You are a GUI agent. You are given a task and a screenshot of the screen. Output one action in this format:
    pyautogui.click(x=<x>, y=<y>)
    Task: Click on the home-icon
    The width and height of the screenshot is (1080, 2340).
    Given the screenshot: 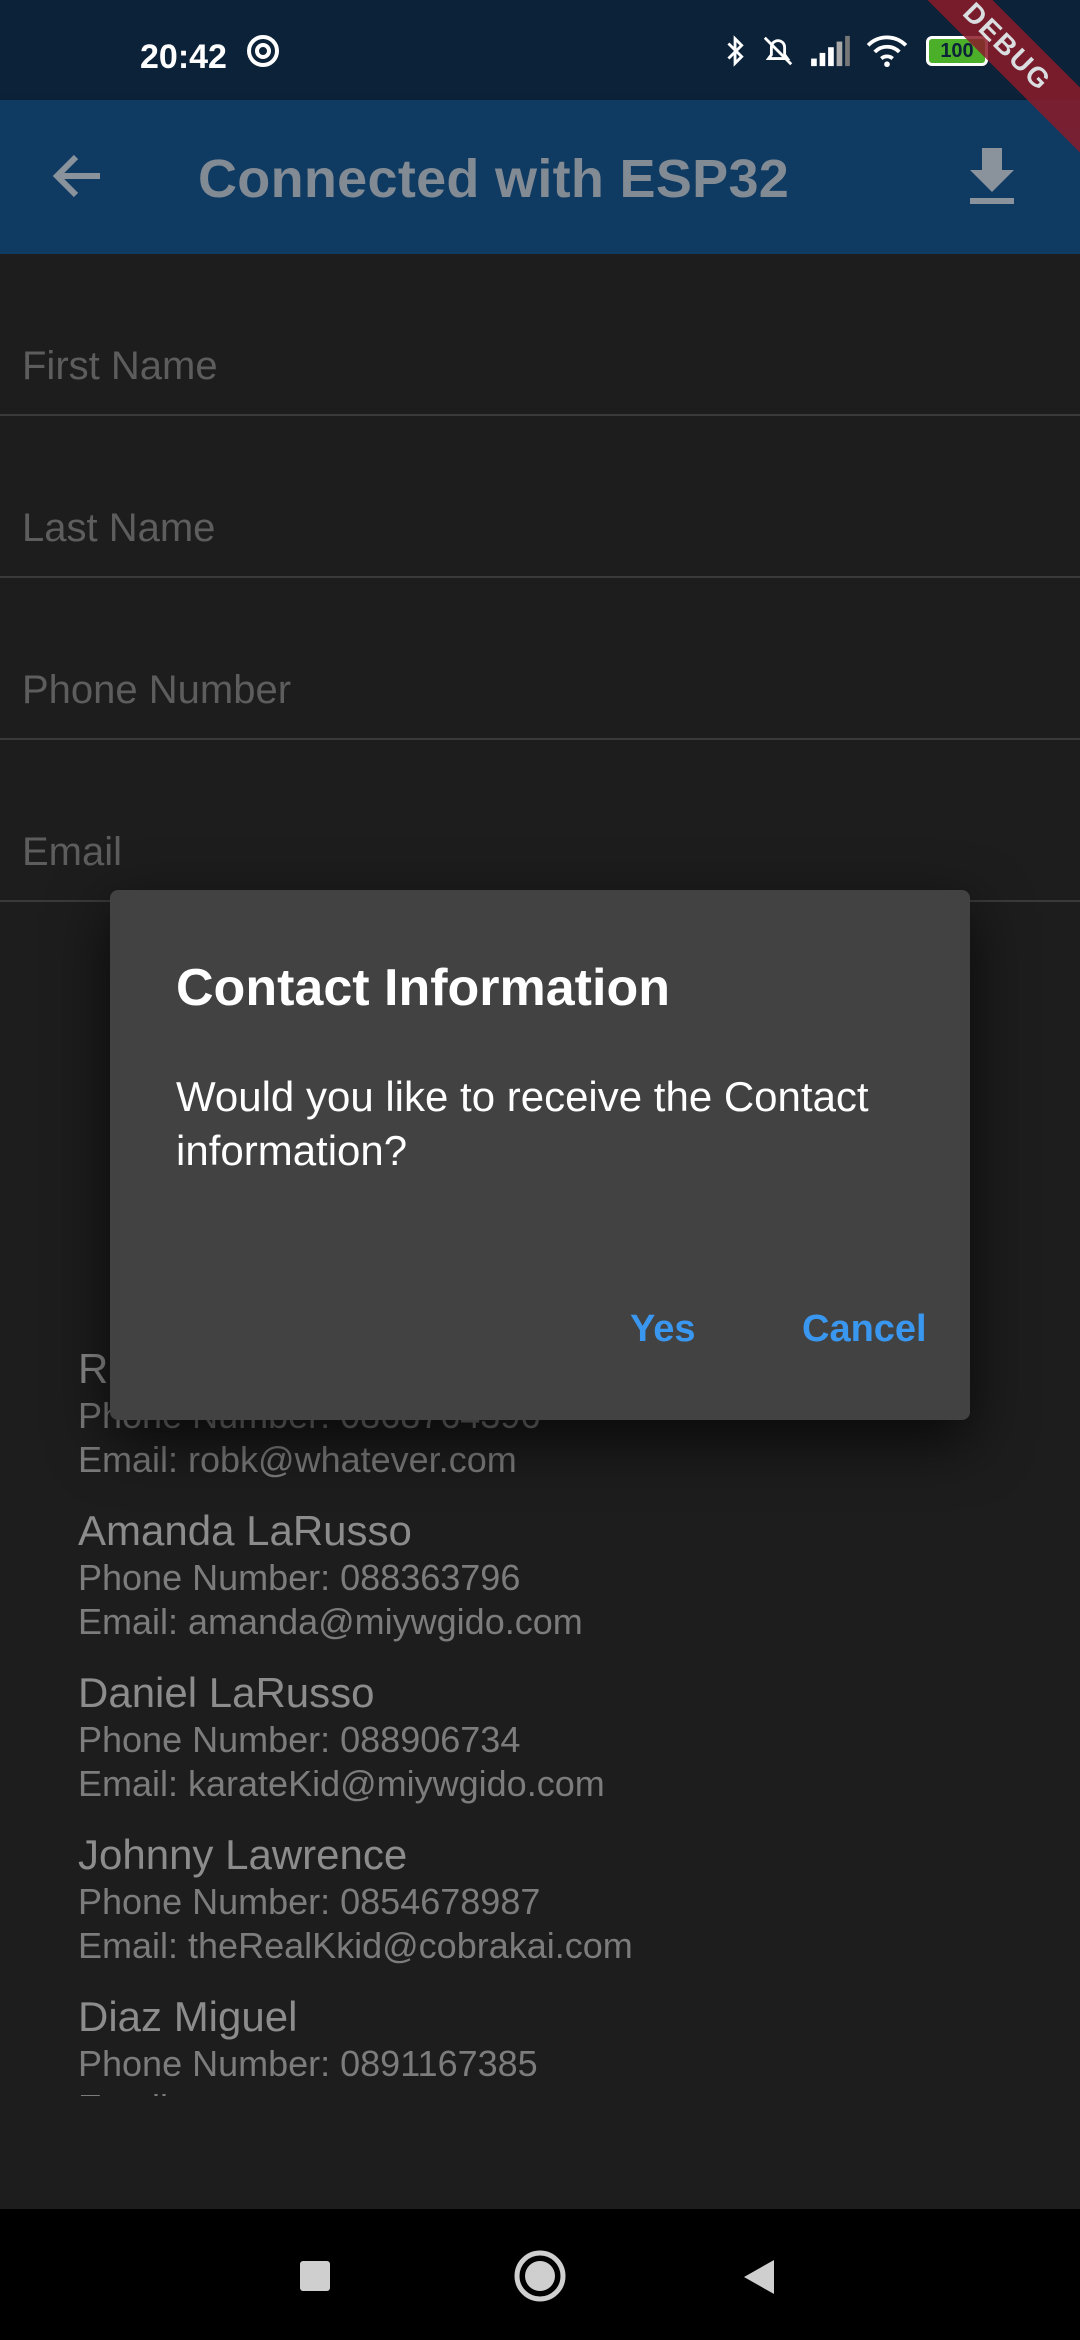 What is the action you would take?
    pyautogui.click(x=540, y=2276)
    